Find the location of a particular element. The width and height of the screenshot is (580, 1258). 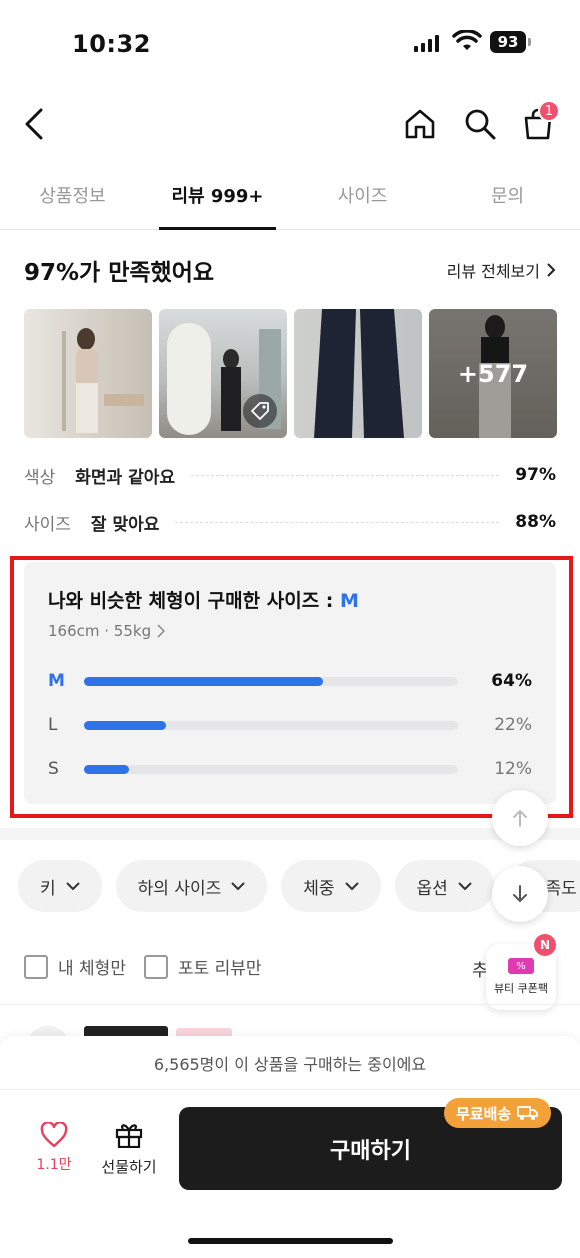

search-button is located at coordinates (480, 124).